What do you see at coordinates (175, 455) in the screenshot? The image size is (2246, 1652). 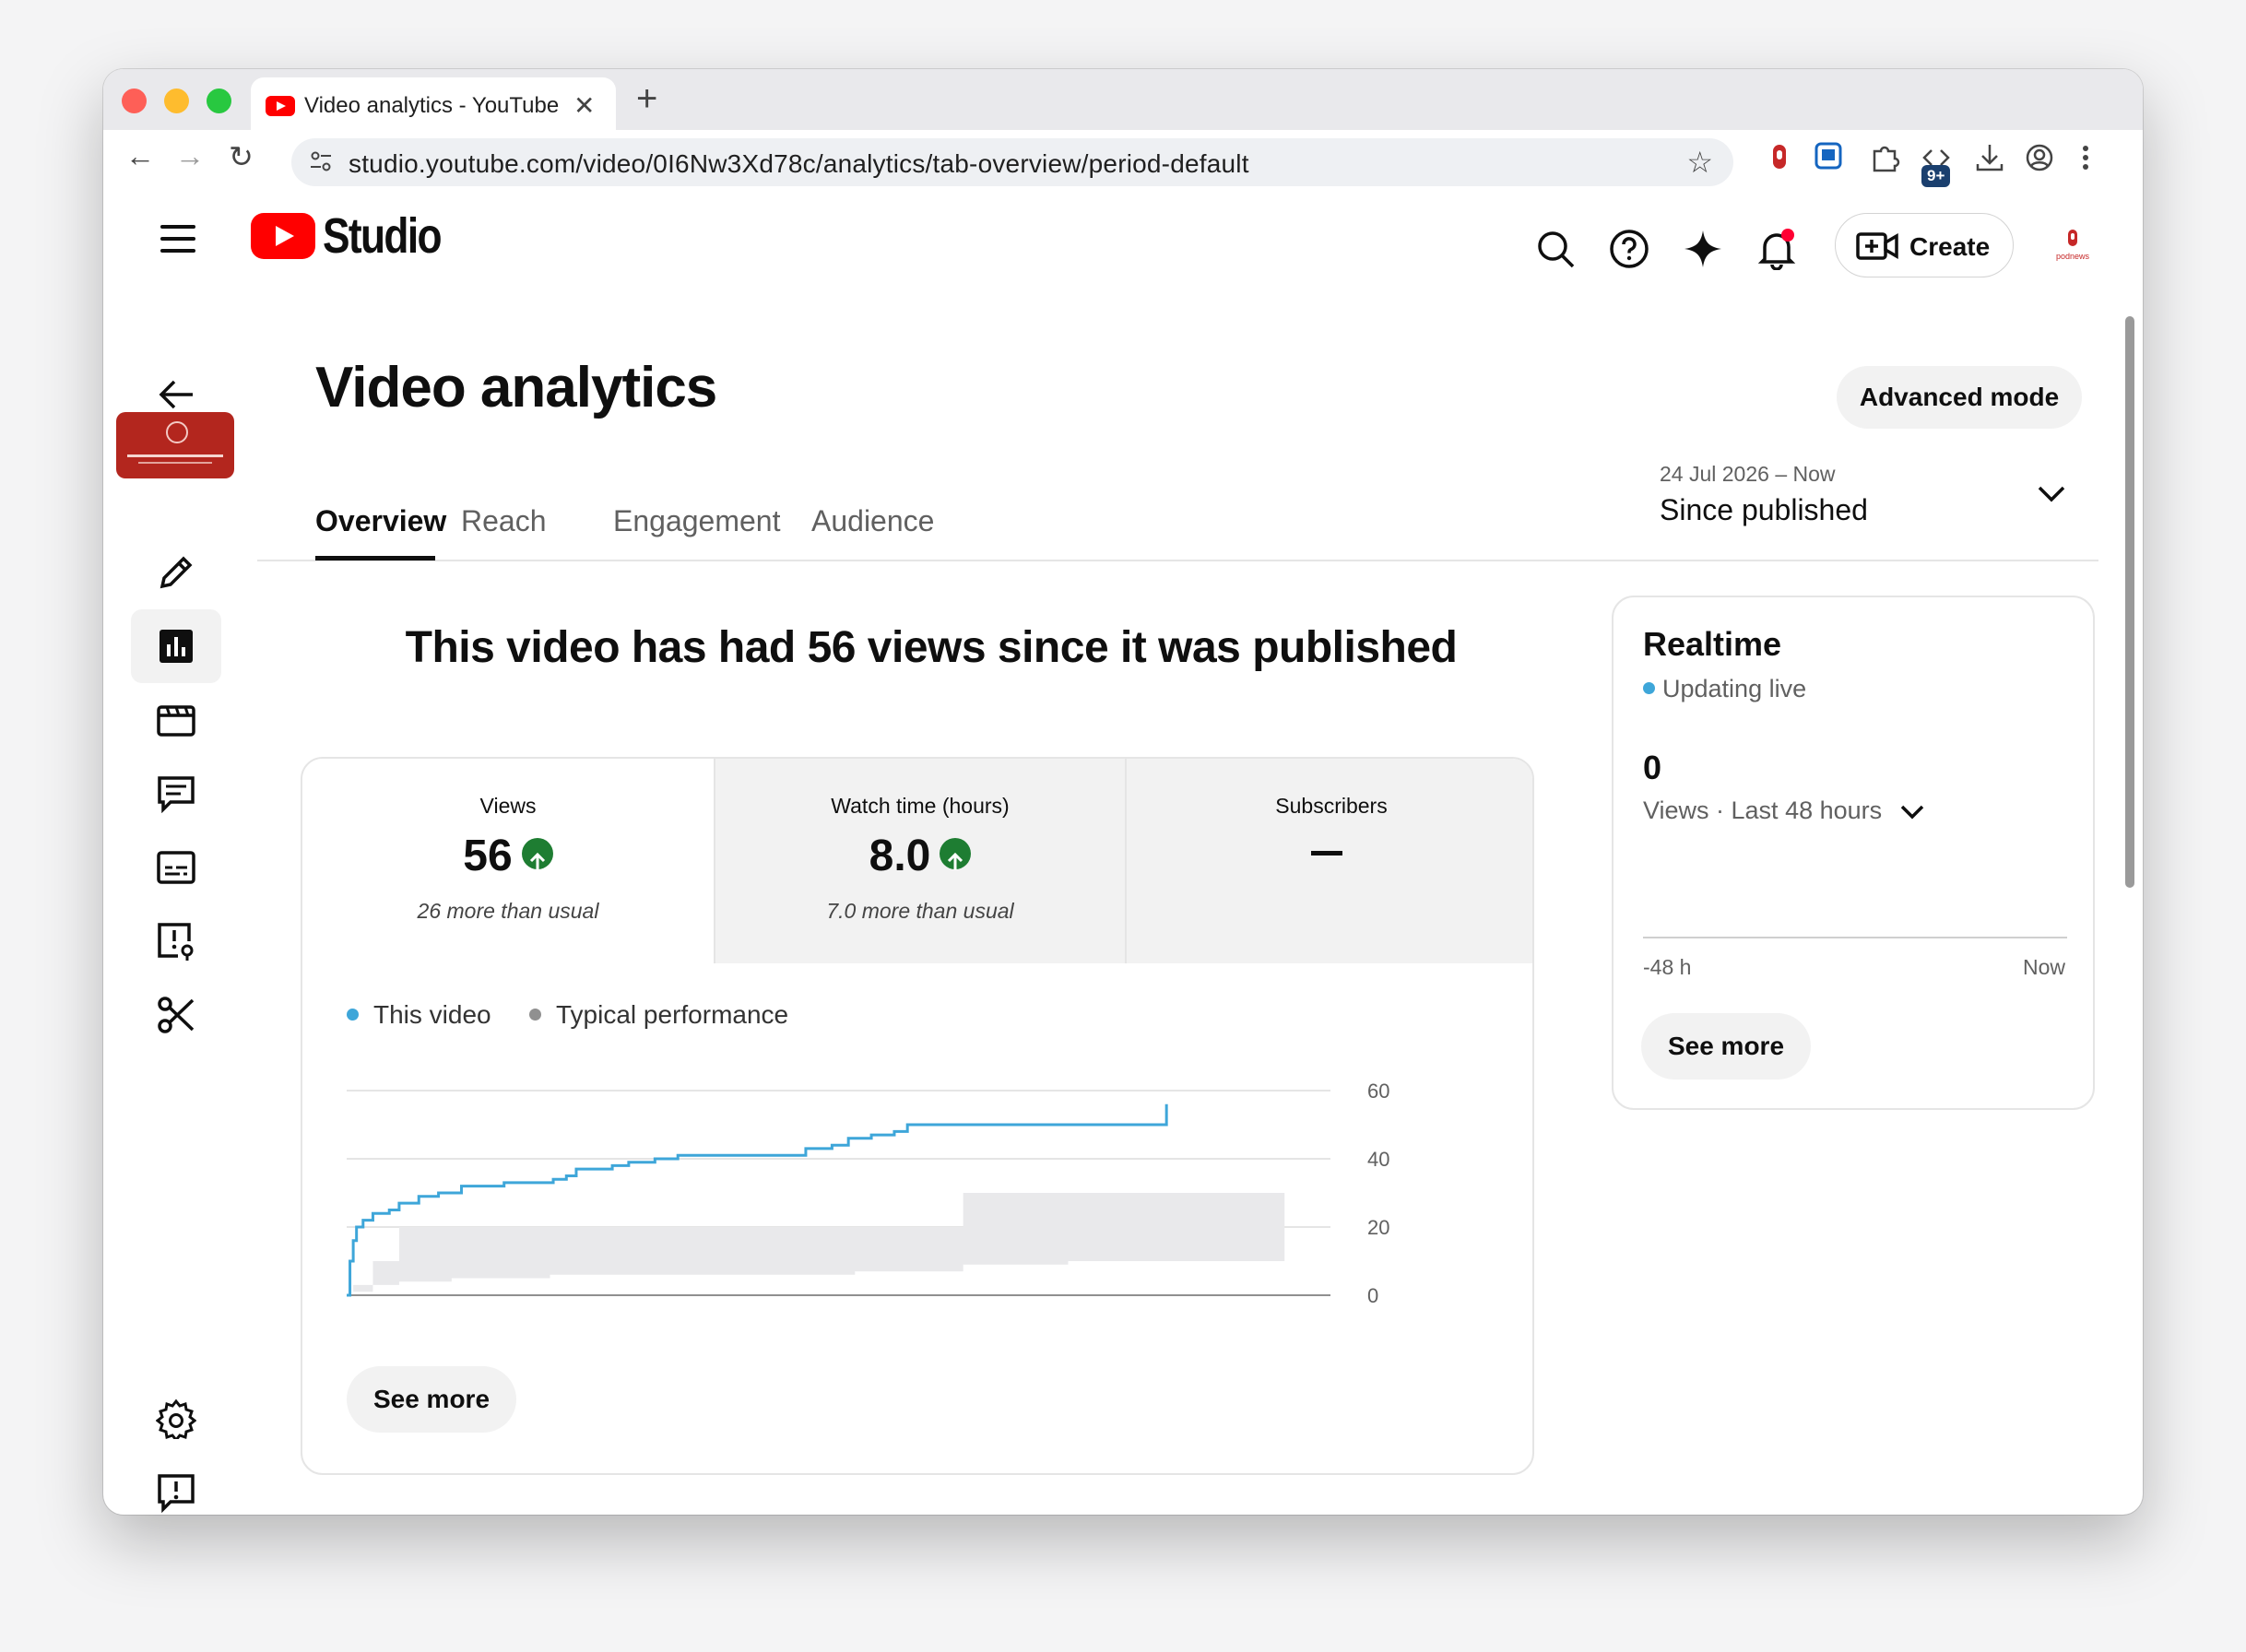 I see `thumbnail-title-line` at bounding box center [175, 455].